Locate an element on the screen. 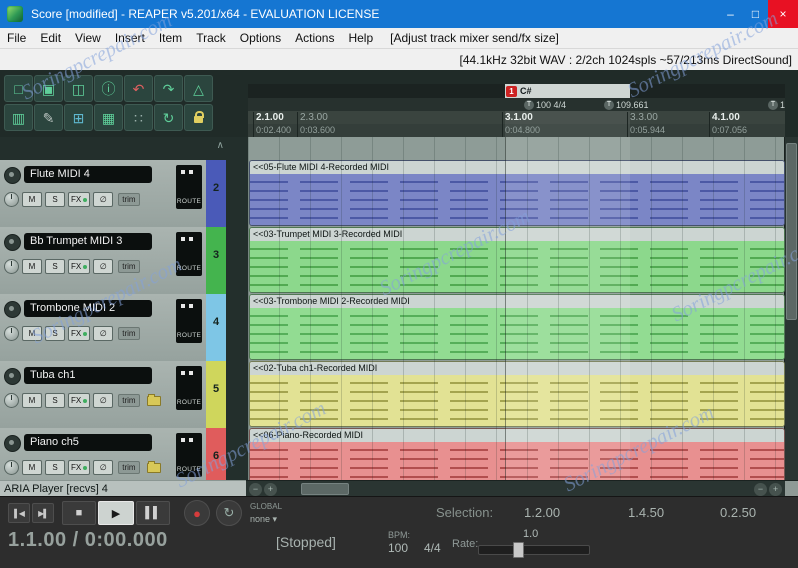  project-marker: 1 C# is located at coordinates (519, 91).